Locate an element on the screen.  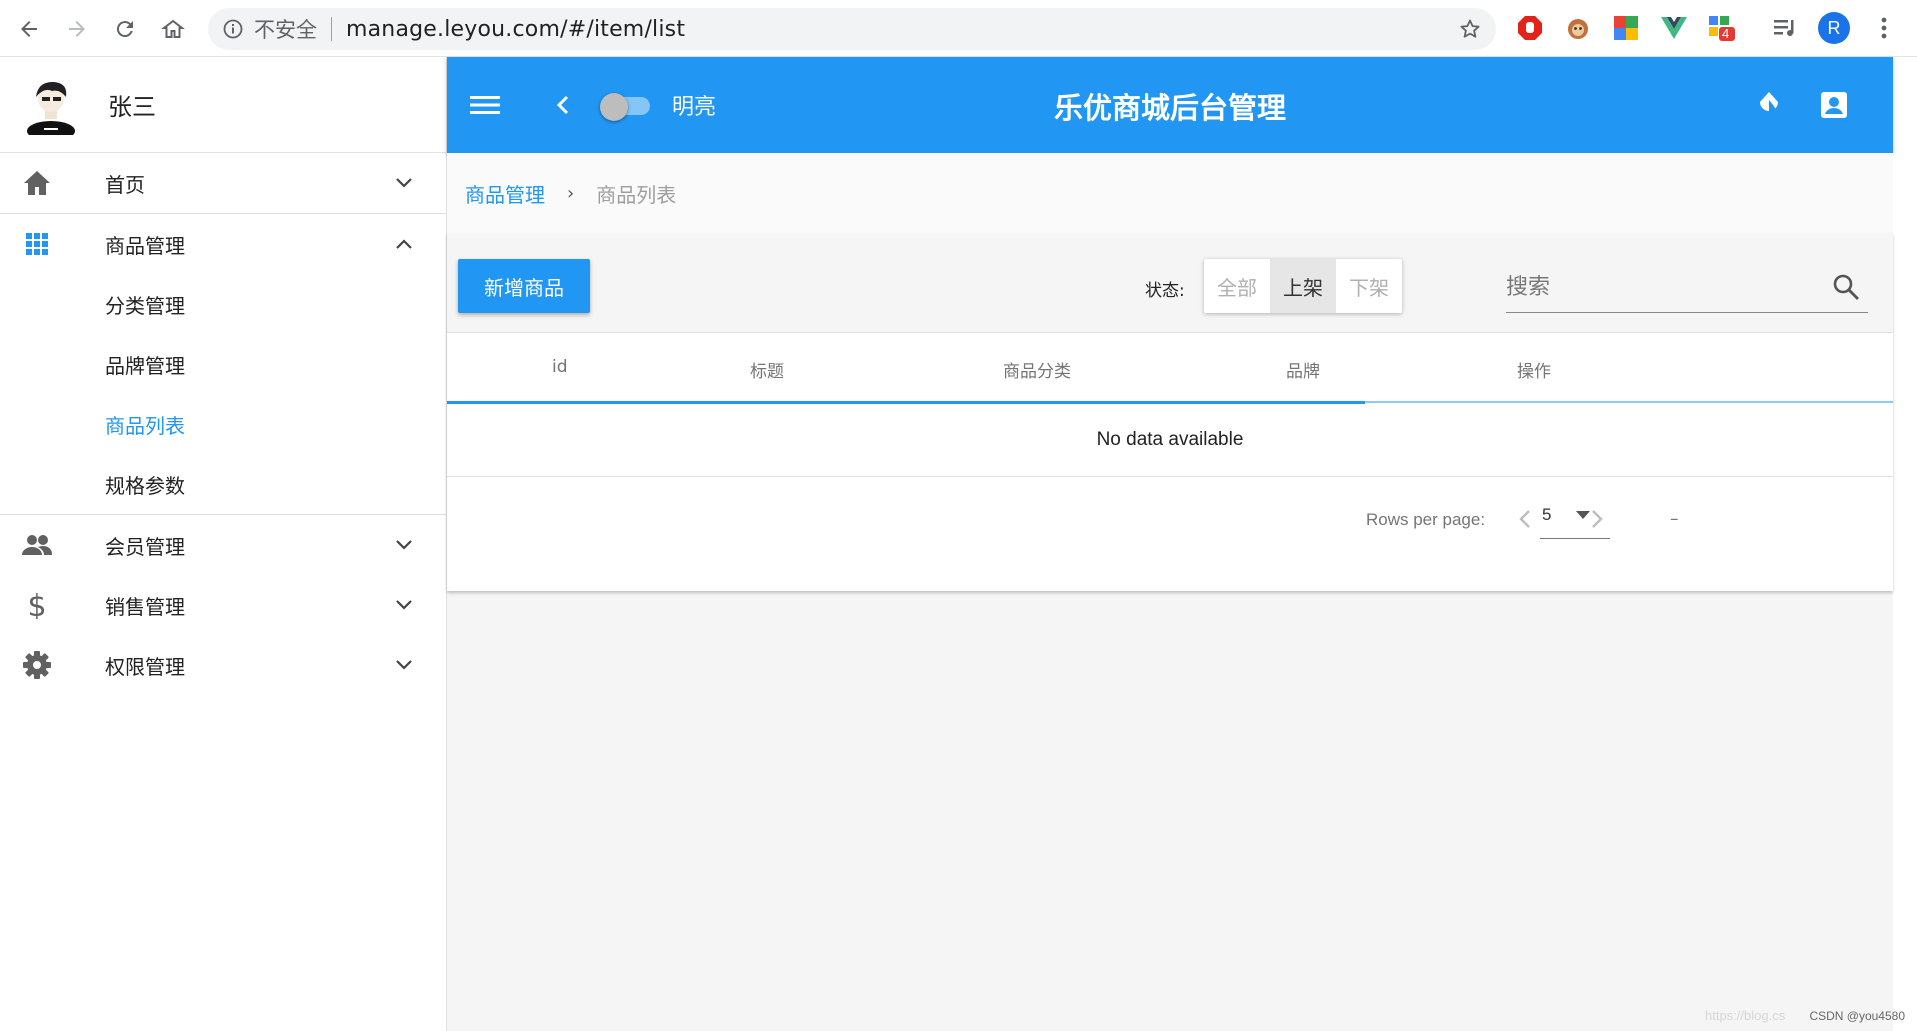
status-option-all: 全部 is located at coordinates (1237, 286).